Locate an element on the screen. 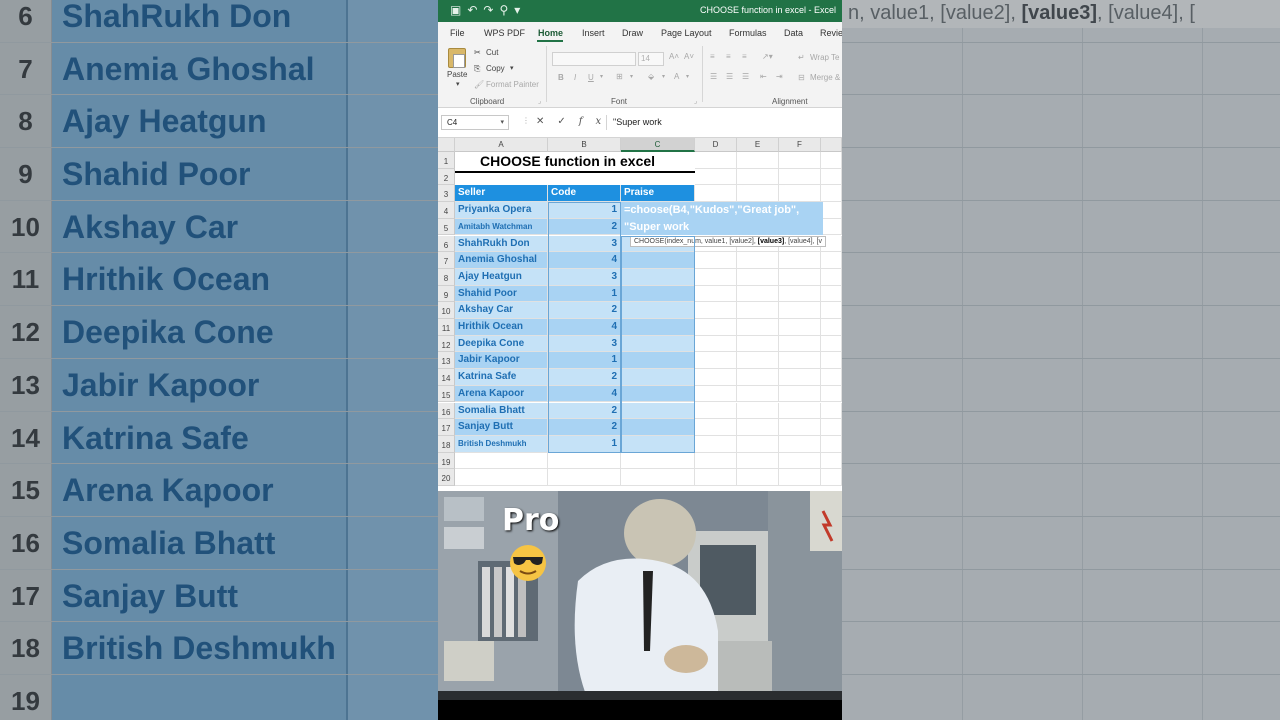 The height and width of the screenshot is (720, 1280). tab-draw: Draw is located at coordinates (632, 33).